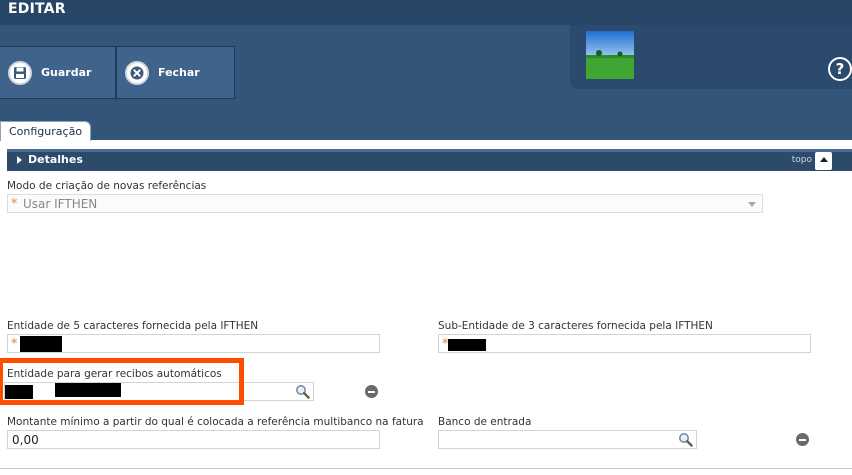 The height and width of the screenshot is (475, 852). Describe the element at coordinates (60, 204) in the screenshot. I see `mode-select-value: Usar IFTHEN` at that location.